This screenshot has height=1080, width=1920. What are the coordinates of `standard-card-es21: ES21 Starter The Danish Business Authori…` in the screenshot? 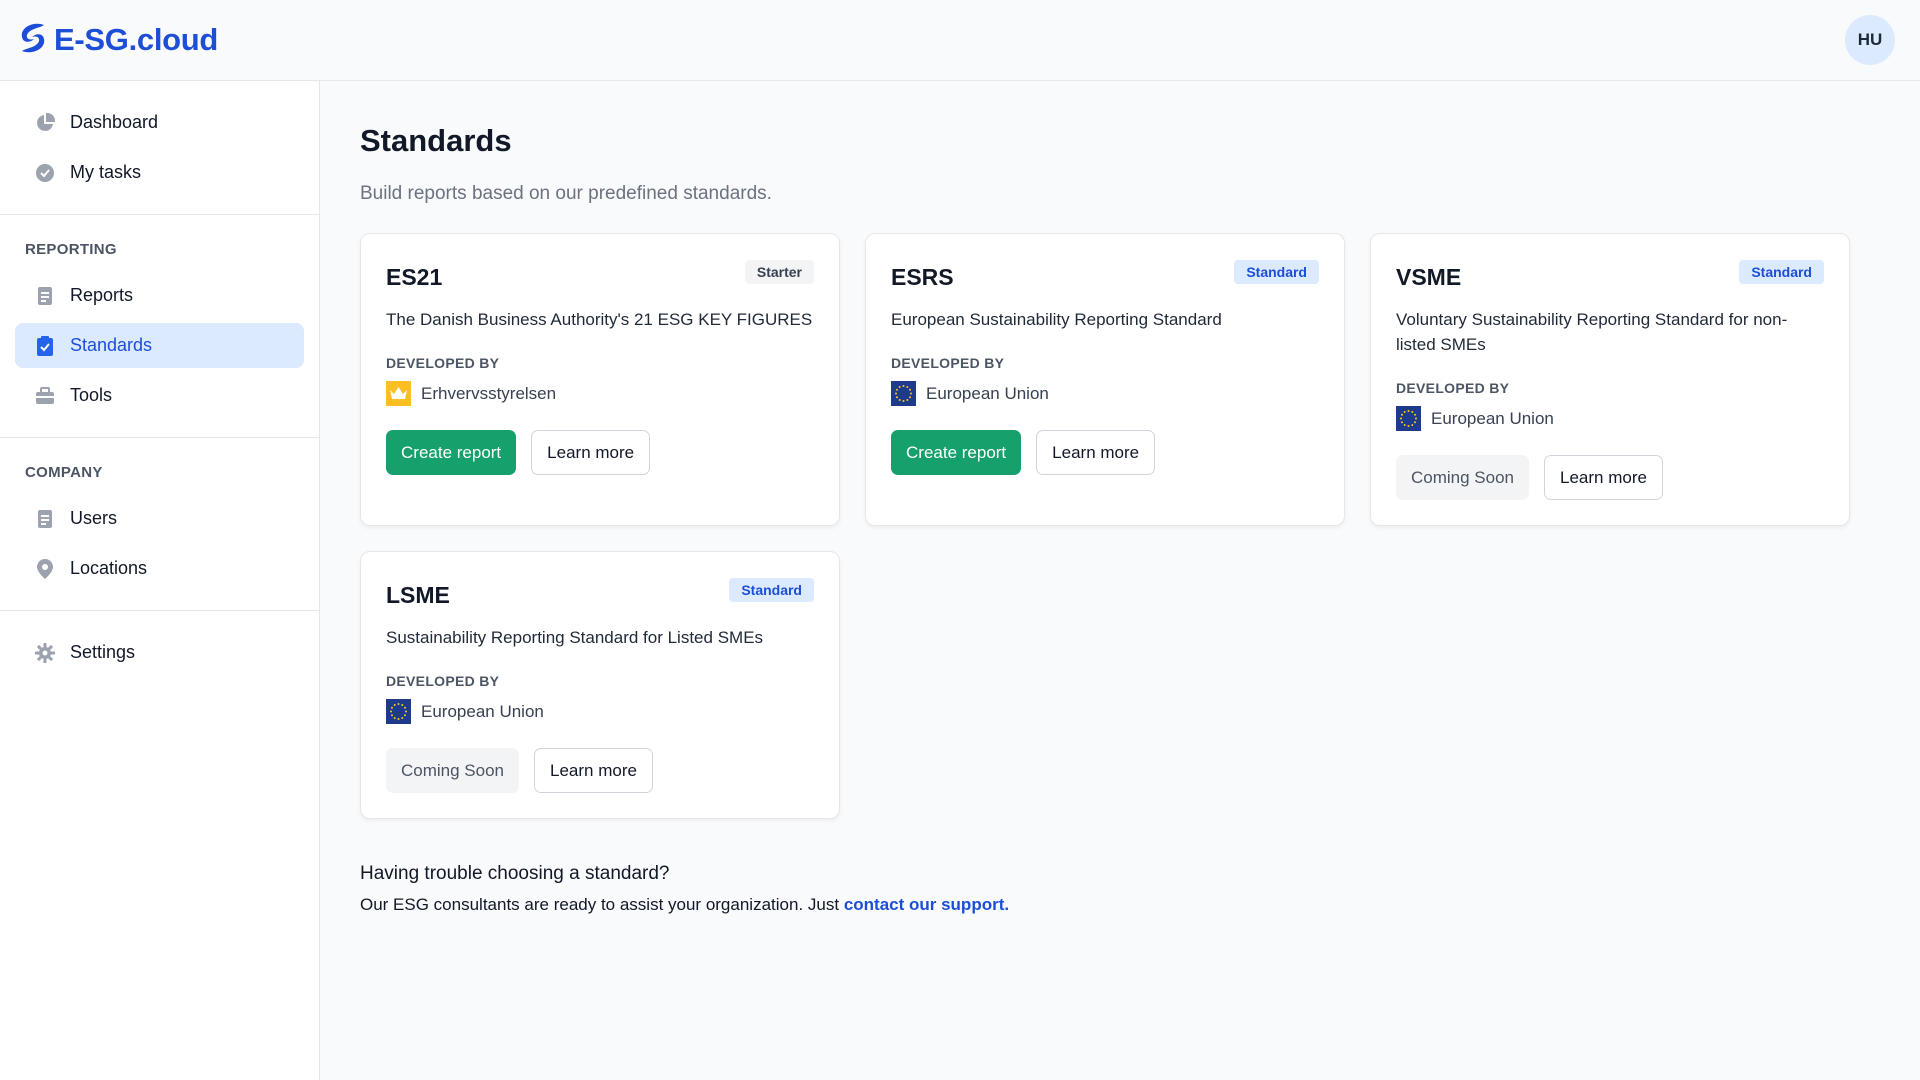 It's located at (600, 379).